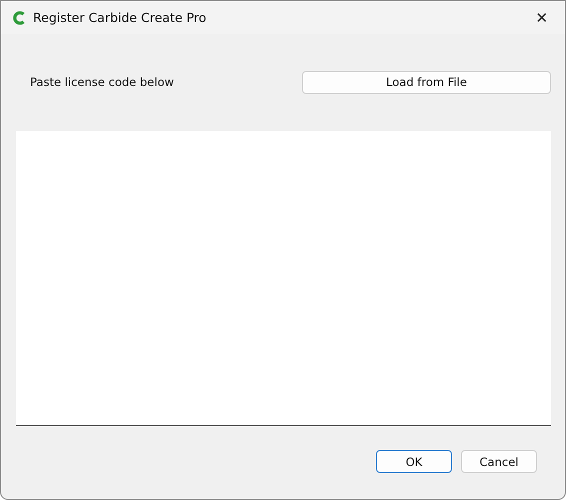 This screenshot has height=500, width=566. I want to click on window-title: Register Carbide Create Pro, so click(119, 17).